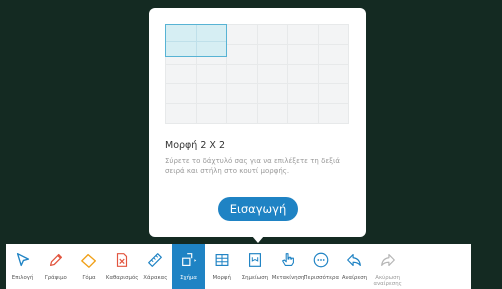  I want to click on tool-note: Σημείωση, so click(254, 266).